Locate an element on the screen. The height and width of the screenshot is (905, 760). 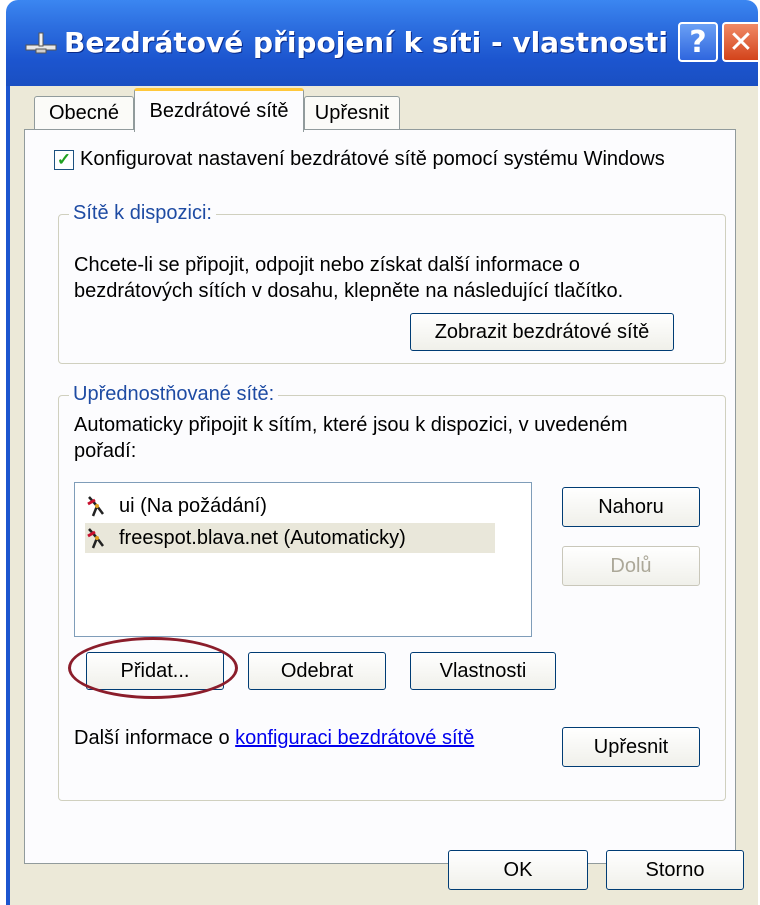
configure-windows-checkbox: ✓ is located at coordinates (64, 159).